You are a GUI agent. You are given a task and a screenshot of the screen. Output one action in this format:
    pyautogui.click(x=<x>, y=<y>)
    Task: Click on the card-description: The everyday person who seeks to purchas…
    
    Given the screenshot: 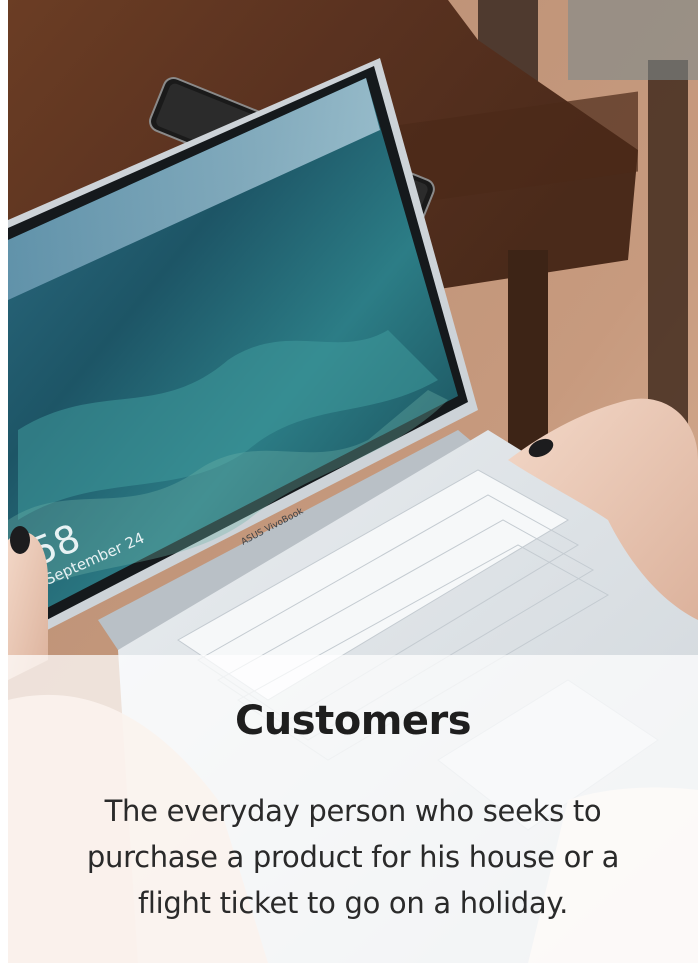 What is the action you would take?
    pyautogui.click(x=353, y=857)
    